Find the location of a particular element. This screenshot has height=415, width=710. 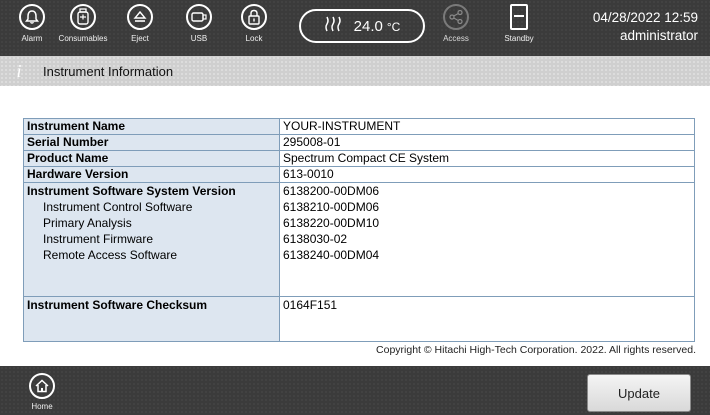

sub-item-value: 6138210-00DM06 is located at coordinates (331, 207).